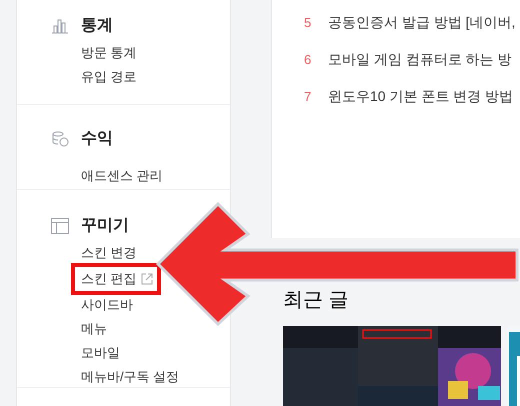  Describe the element at coordinates (422, 22) in the screenshot. I see `post-title-link: 공동인증서 발급 방법 [네이버,` at that location.